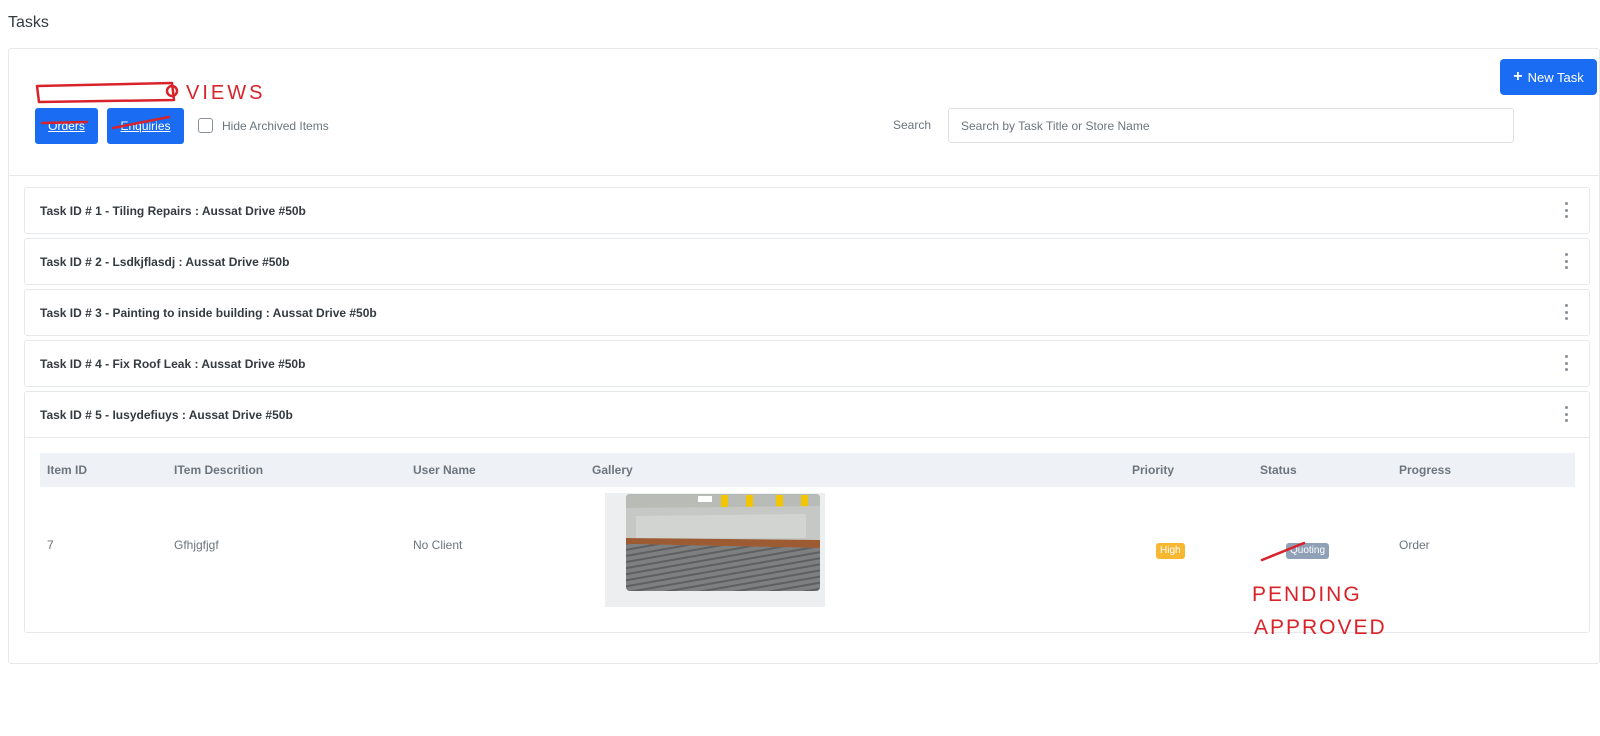  I want to click on enquiries-view-button: Enquiries, so click(145, 126).